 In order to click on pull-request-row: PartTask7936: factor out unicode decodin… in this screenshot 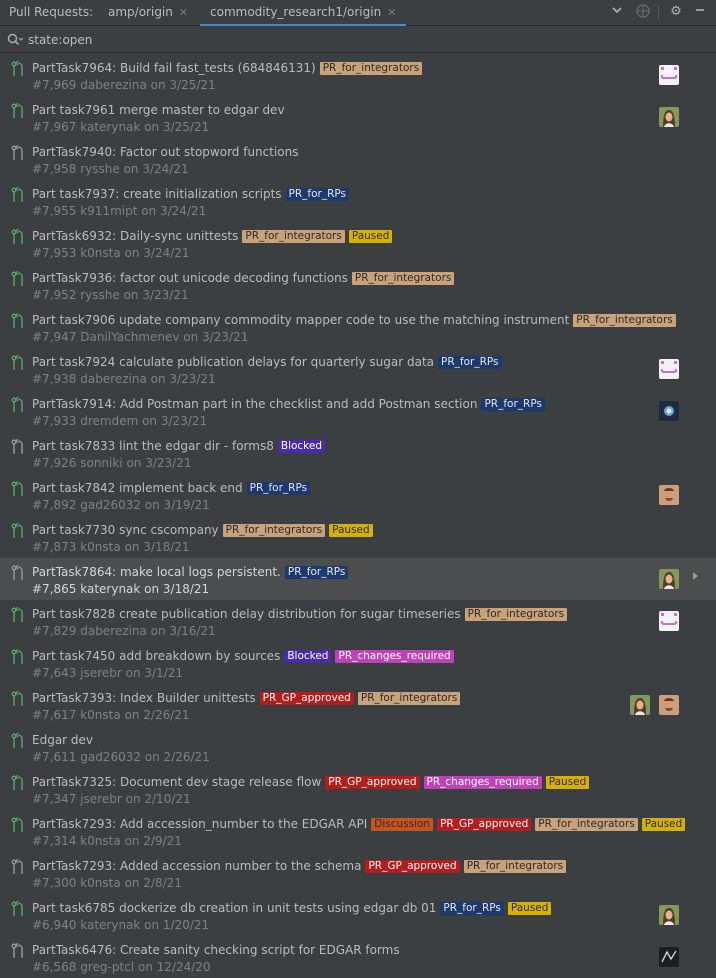, I will do `click(358, 285)`.